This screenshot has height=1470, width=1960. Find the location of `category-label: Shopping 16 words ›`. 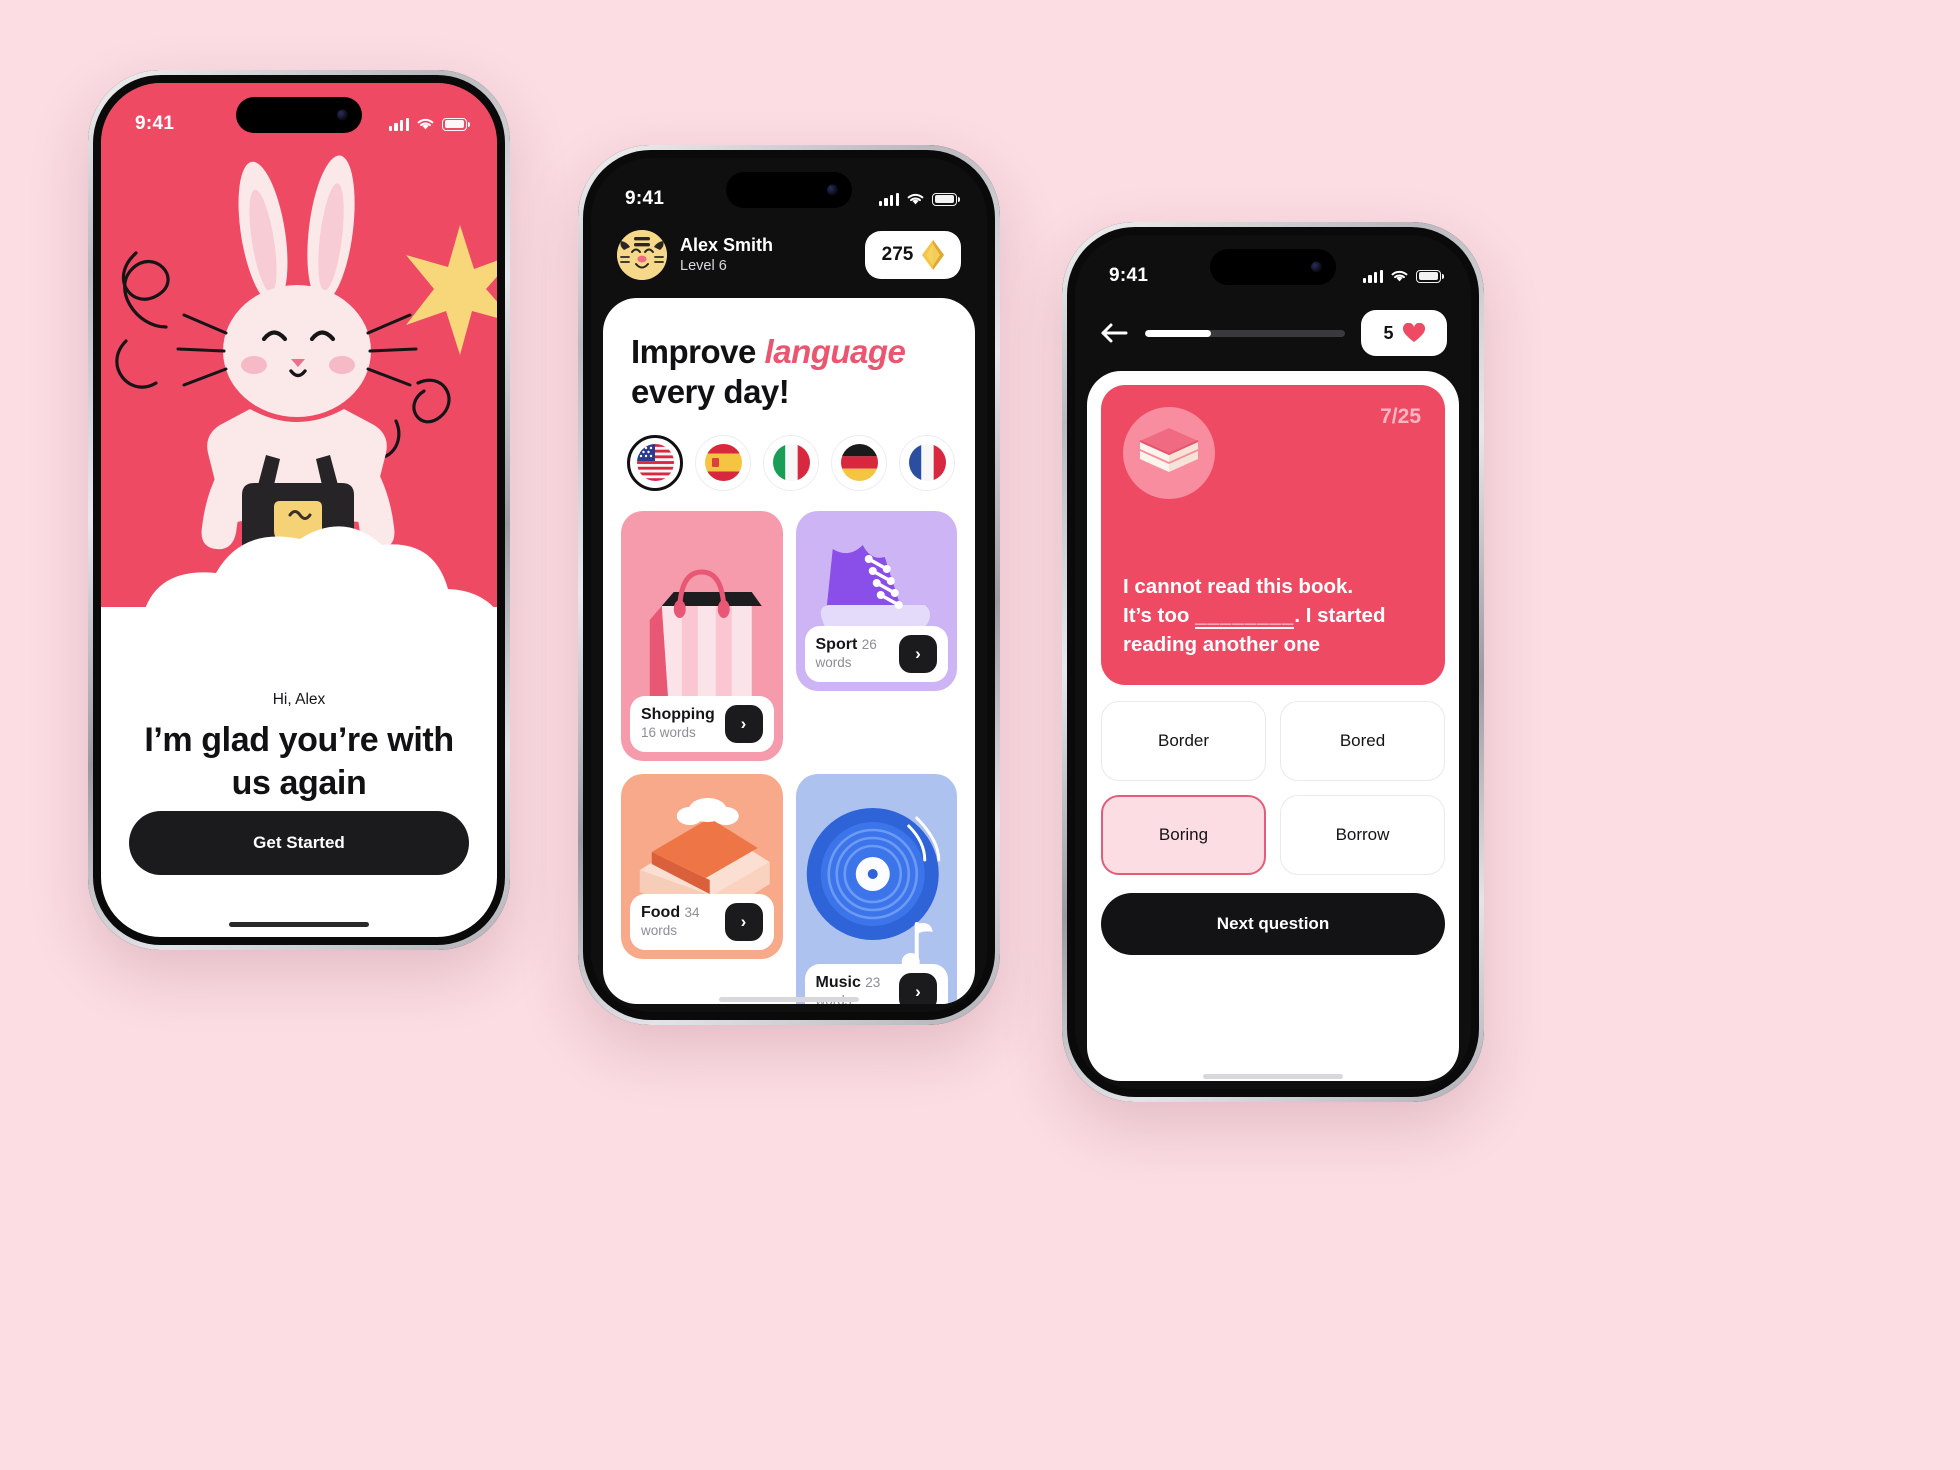

category-label: Shopping 16 words › is located at coordinates (702, 723).